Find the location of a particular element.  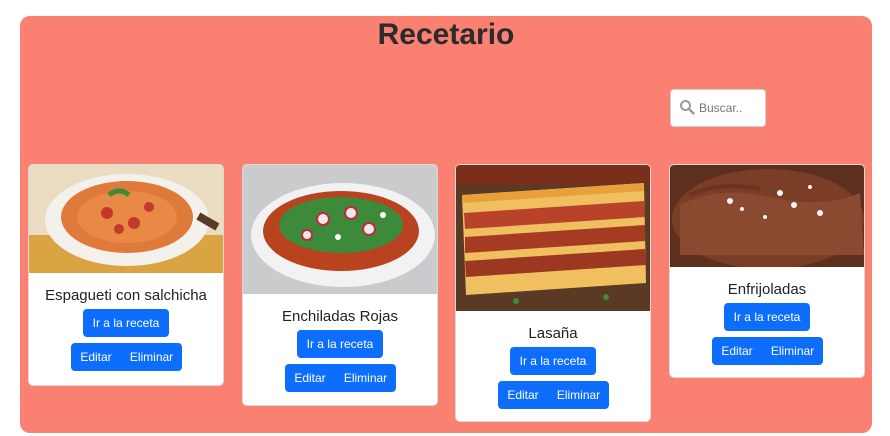

search-box is located at coordinates (718, 108).